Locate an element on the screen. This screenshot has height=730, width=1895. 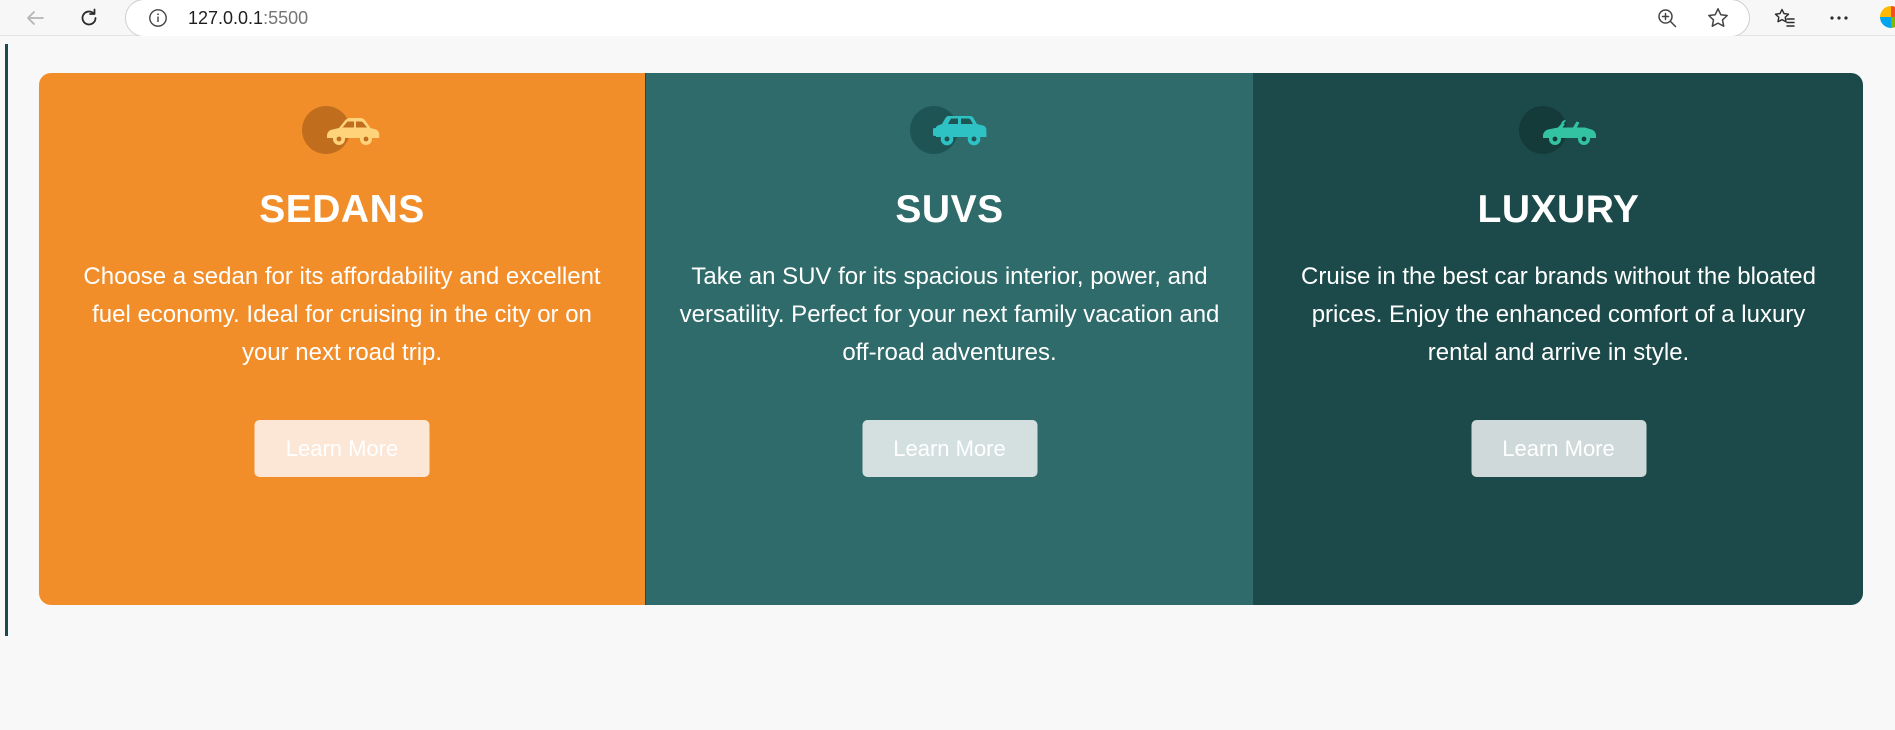
info-circle-icon is located at coordinates (158, 20).